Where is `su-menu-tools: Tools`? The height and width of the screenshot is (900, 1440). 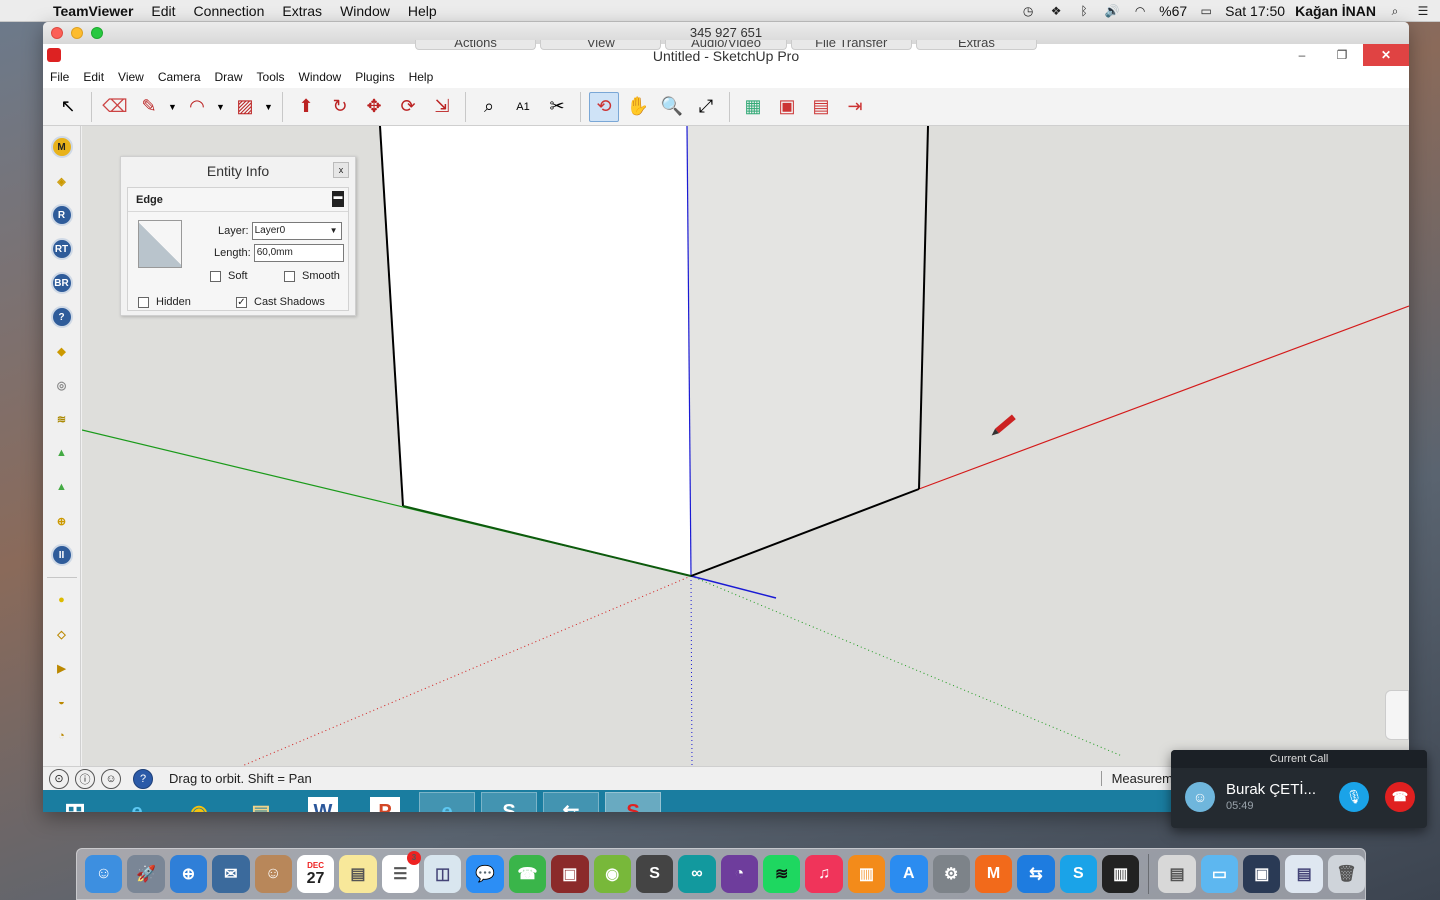 su-menu-tools: Tools is located at coordinates (271, 77).